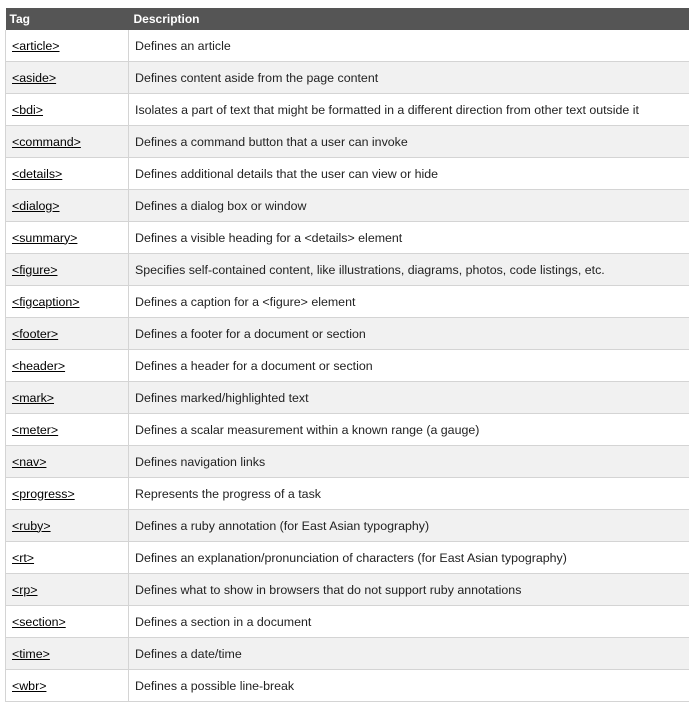  Describe the element at coordinates (67, 685) in the screenshot. I see `tag-cell: <wbr>` at that location.